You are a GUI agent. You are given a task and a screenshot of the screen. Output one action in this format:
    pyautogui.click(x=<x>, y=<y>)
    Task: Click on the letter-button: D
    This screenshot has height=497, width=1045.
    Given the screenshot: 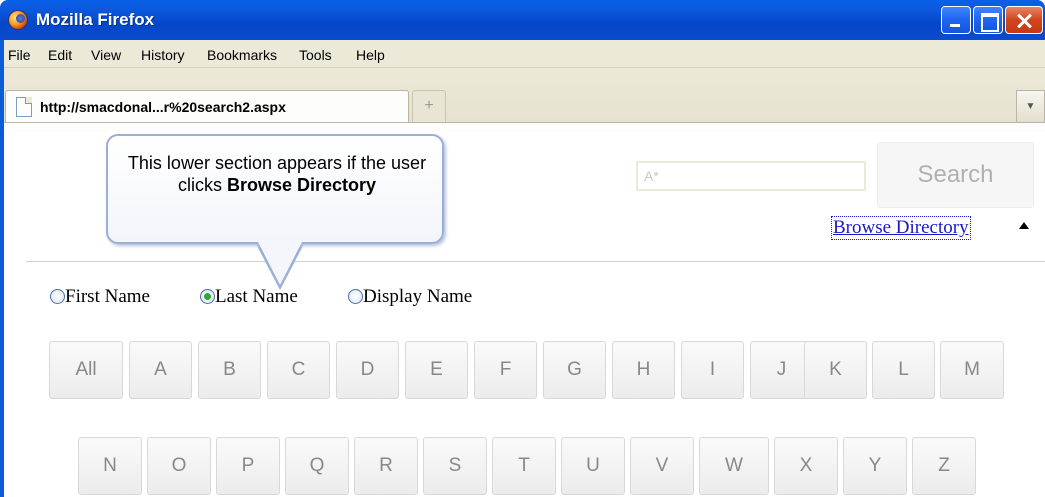 What is the action you would take?
    pyautogui.click(x=367, y=370)
    